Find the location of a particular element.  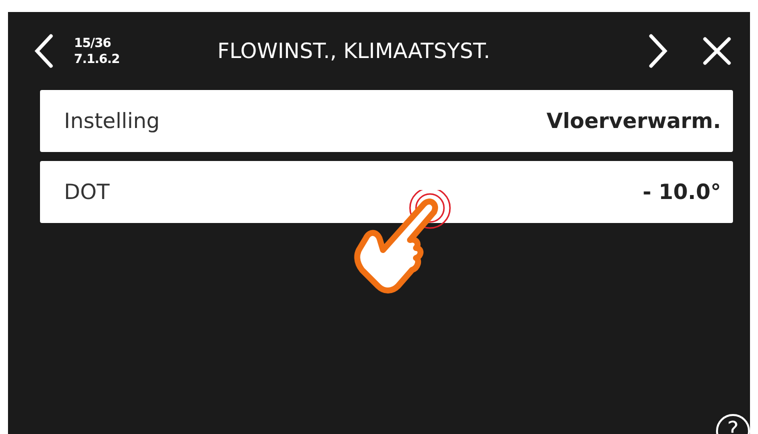

setting-row: Instelling Vloerverwarm. is located at coordinates (386, 121).